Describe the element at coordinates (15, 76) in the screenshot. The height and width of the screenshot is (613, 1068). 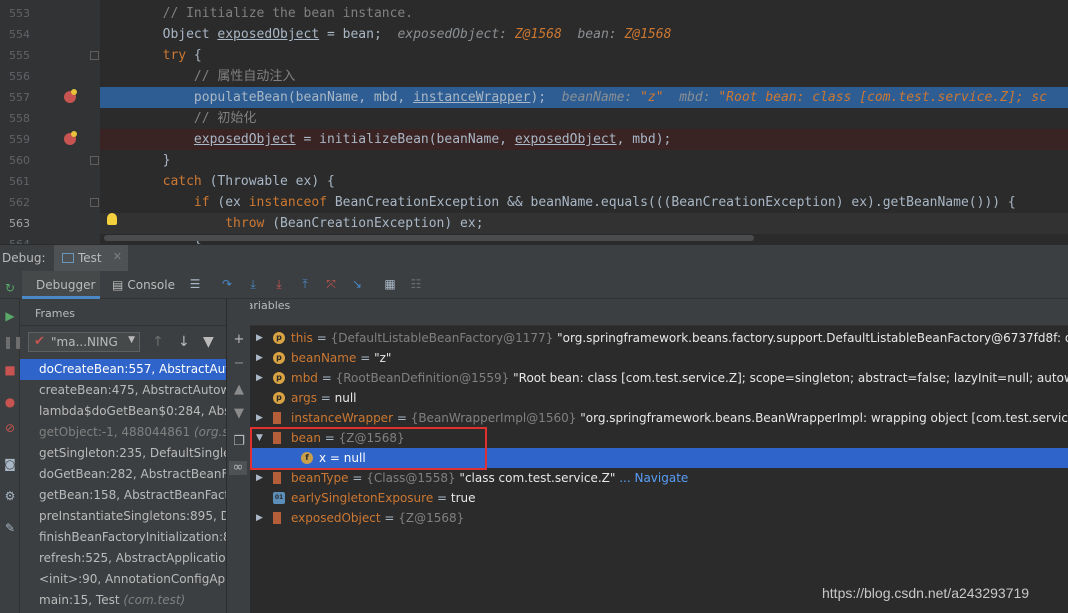
I see `line-number: 556` at that location.